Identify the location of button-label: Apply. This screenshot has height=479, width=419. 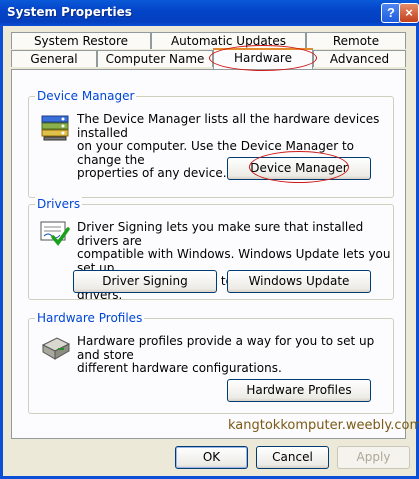
(373, 457).